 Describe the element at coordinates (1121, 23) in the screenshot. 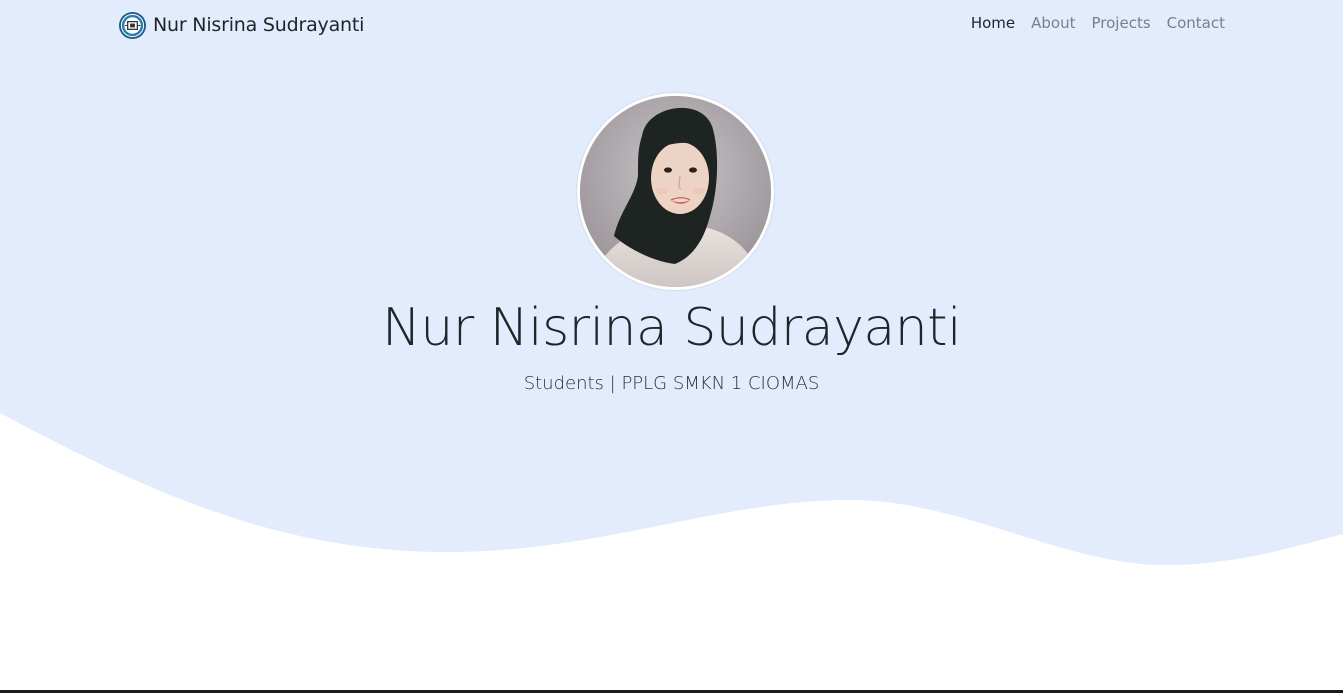

I see `nav-projects: Projects` at that location.